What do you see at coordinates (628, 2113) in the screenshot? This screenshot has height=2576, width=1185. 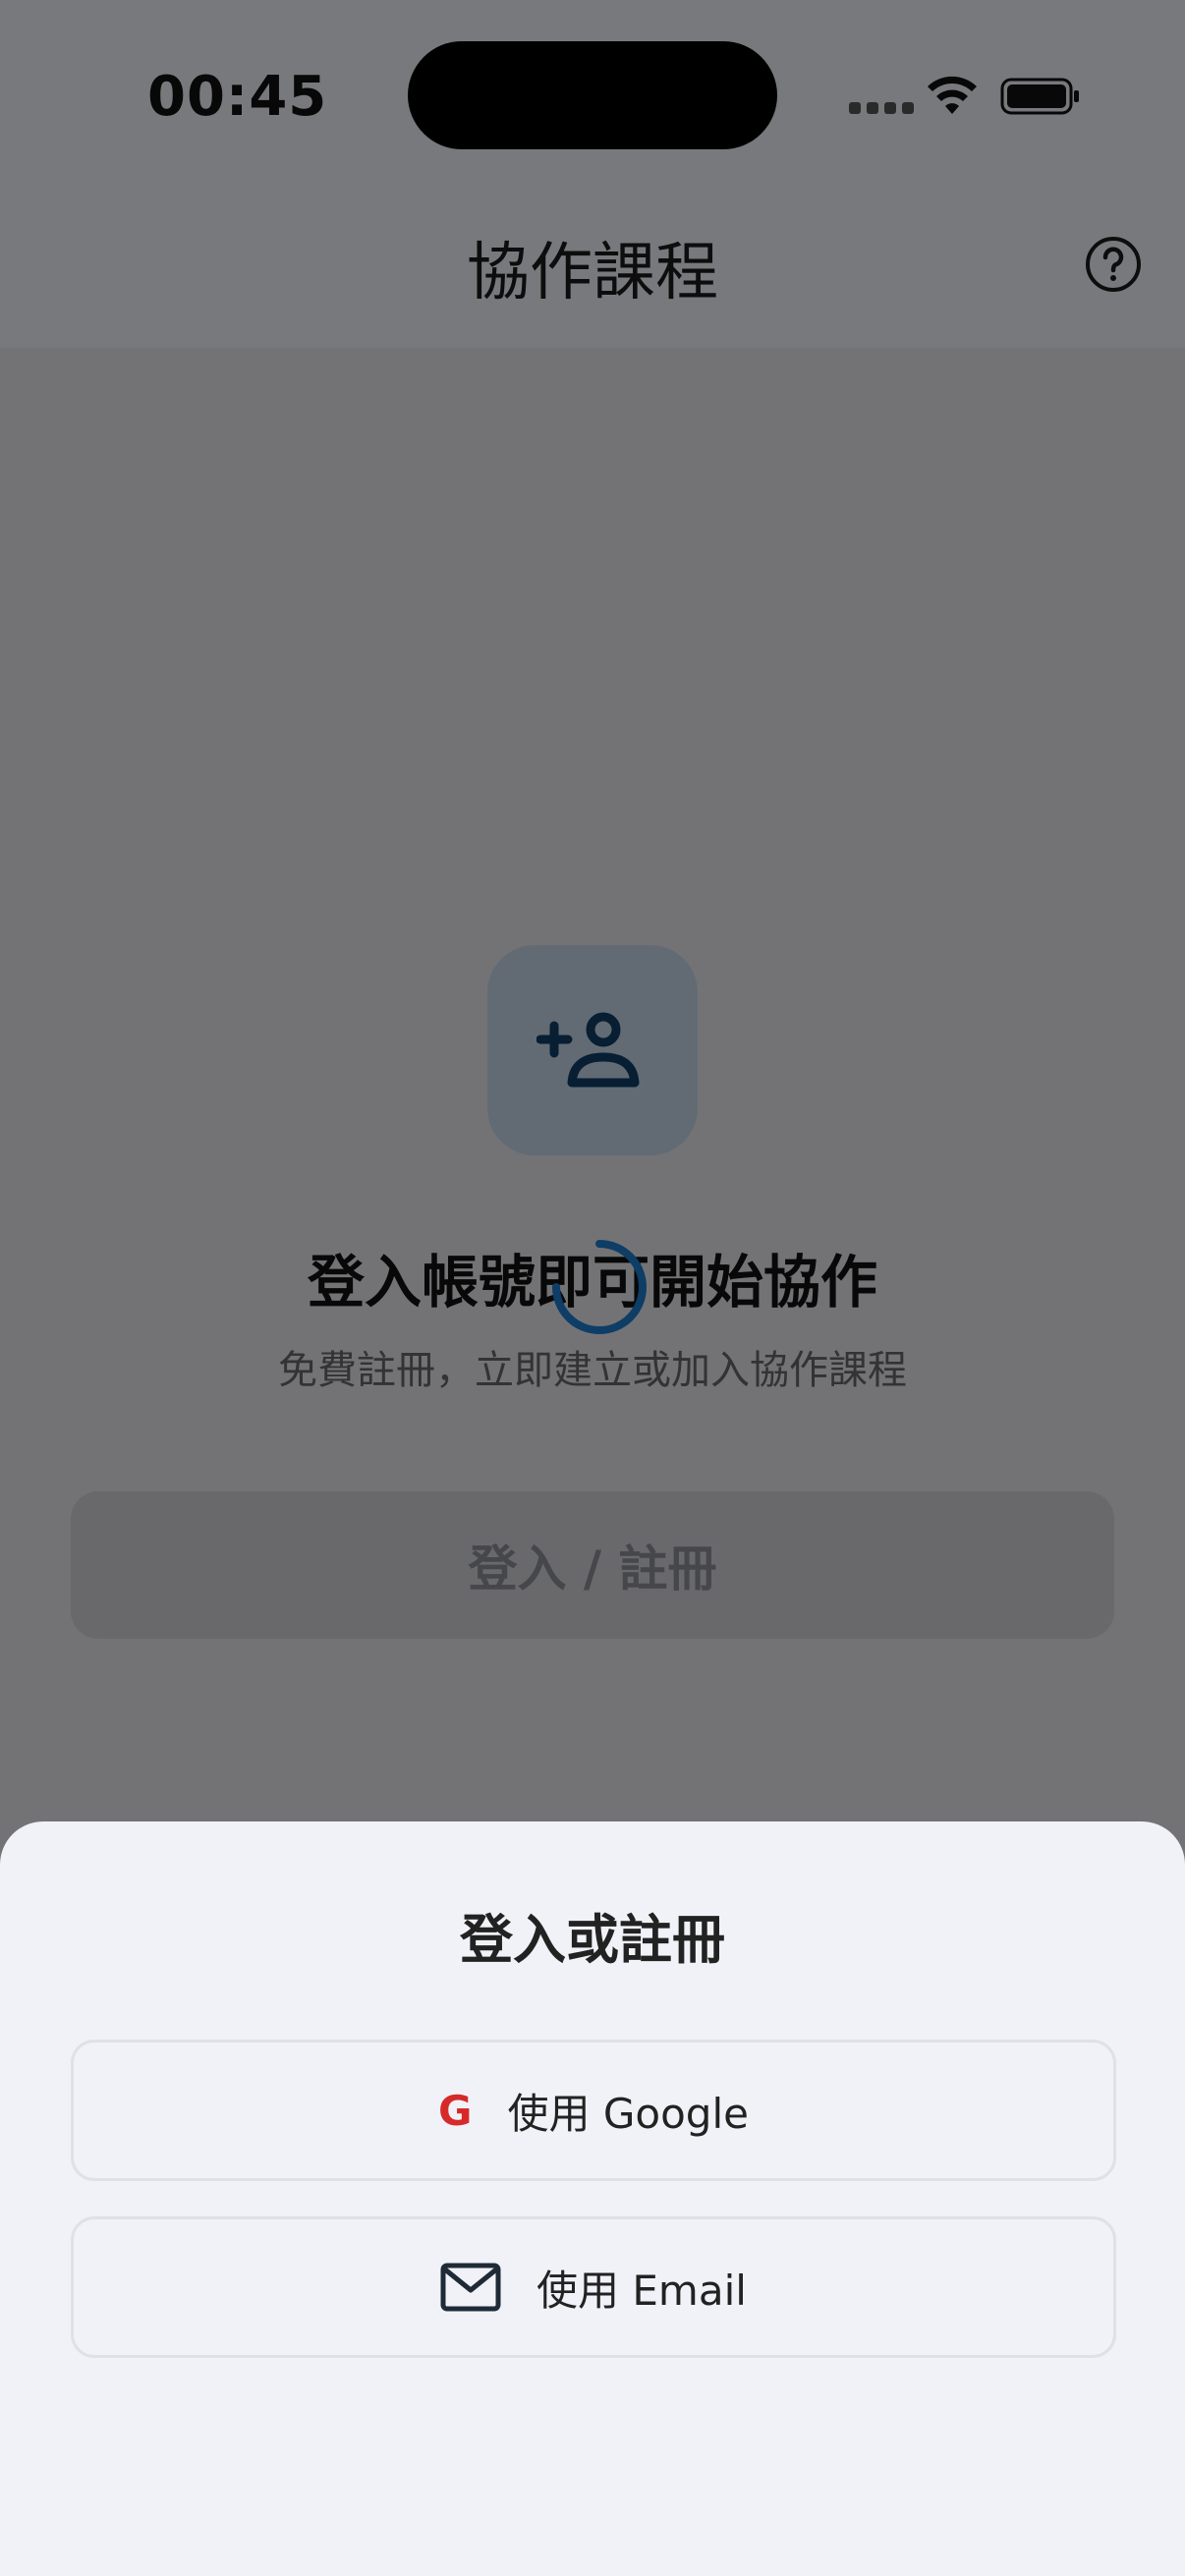 I see `google-login-label: 使用 Google` at bounding box center [628, 2113].